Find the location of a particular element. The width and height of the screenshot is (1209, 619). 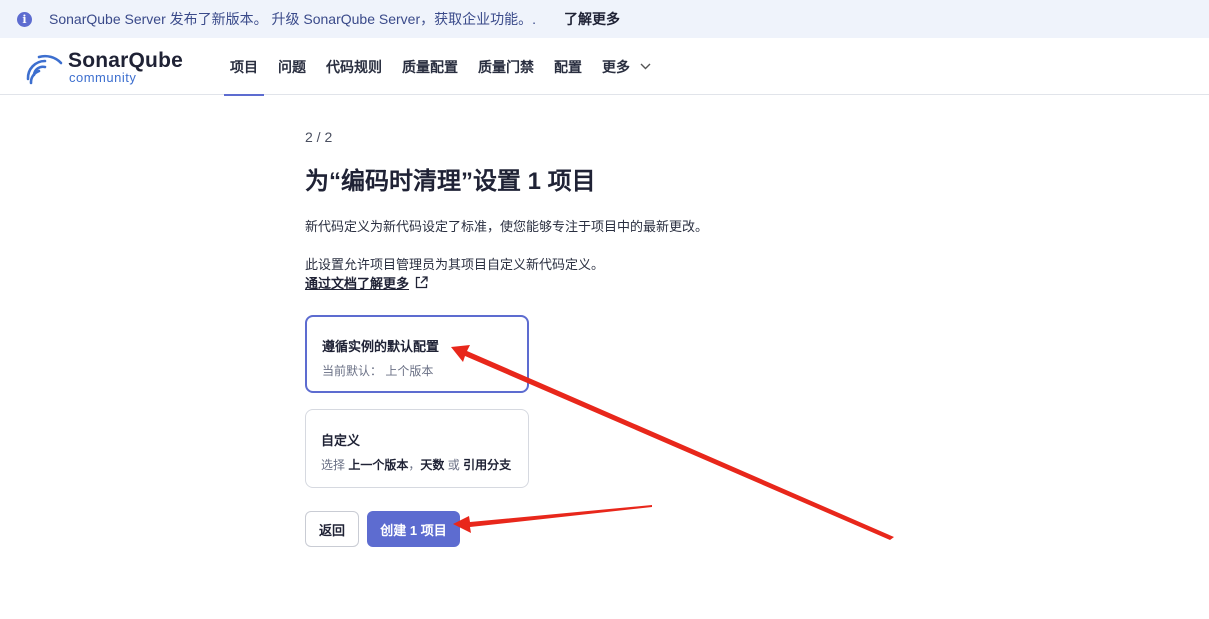

nav-more-label: 更多 is located at coordinates (616, 66).